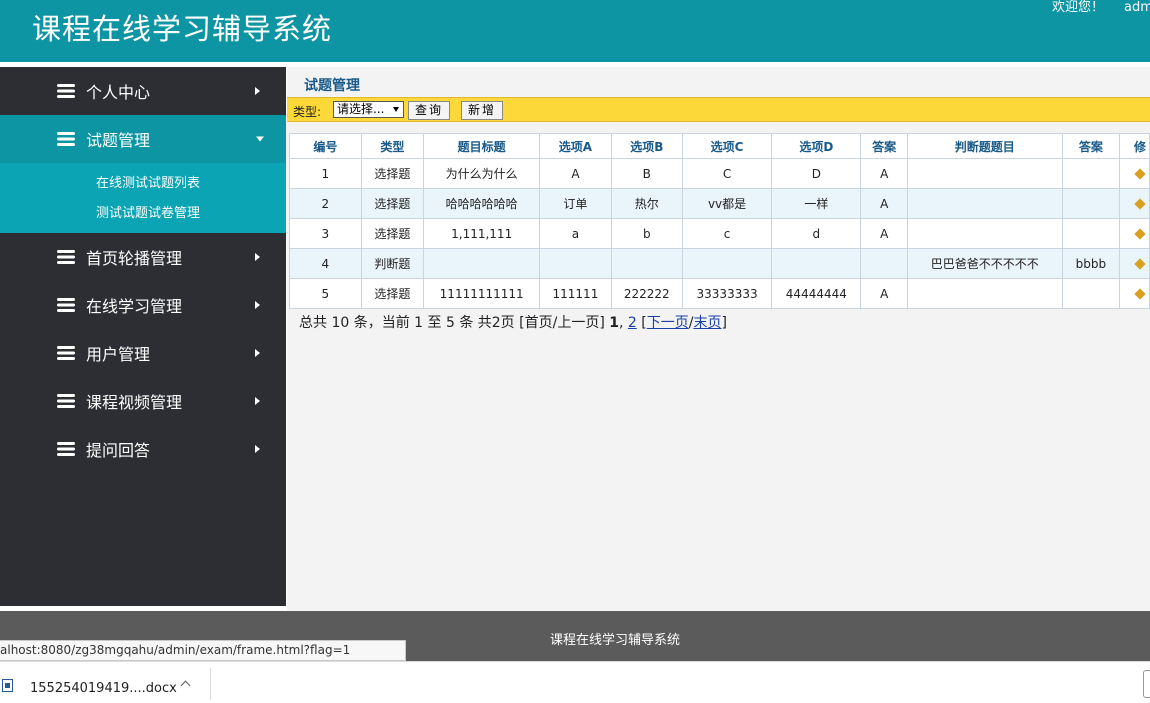 The width and height of the screenshot is (1150, 703). I want to click on show-all-button, so click(1146, 684).